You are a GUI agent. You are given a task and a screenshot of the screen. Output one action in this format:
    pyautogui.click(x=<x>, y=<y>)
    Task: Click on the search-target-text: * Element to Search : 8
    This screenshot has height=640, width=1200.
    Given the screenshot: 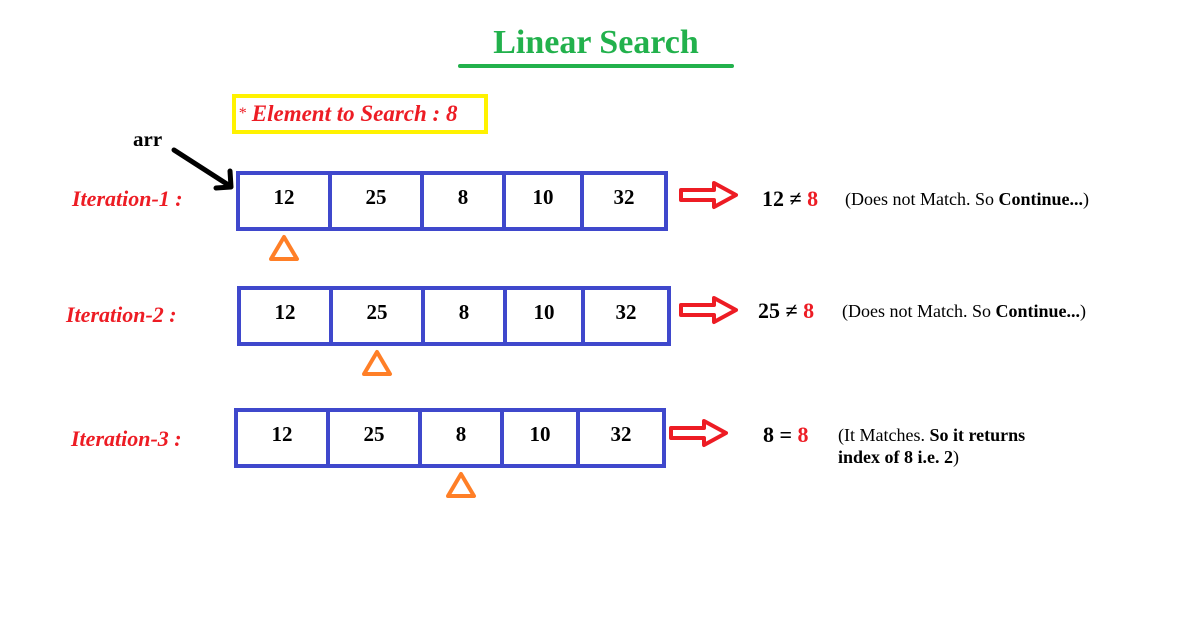 What is the action you would take?
    pyautogui.click(x=347, y=114)
    